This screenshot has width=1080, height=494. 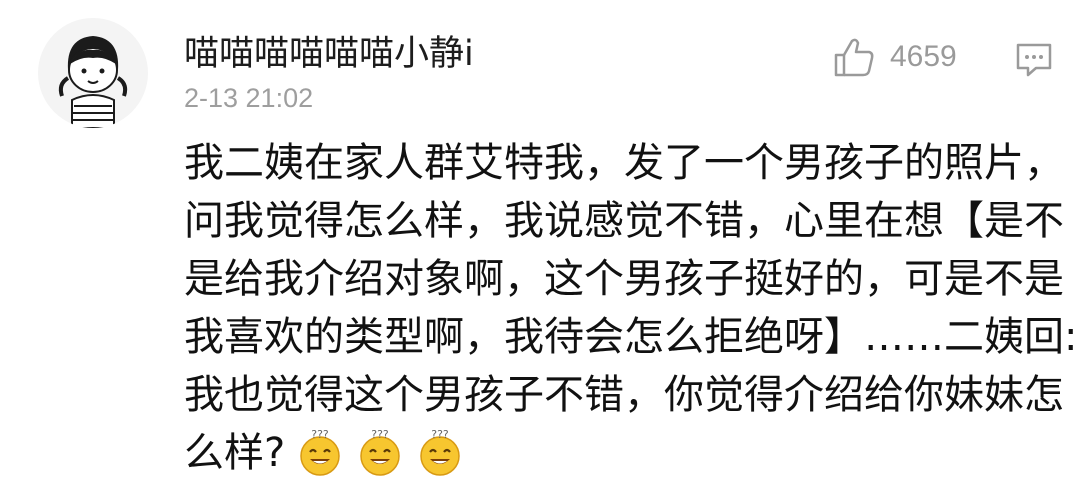 I want to click on avatar, so click(x=93, y=73).